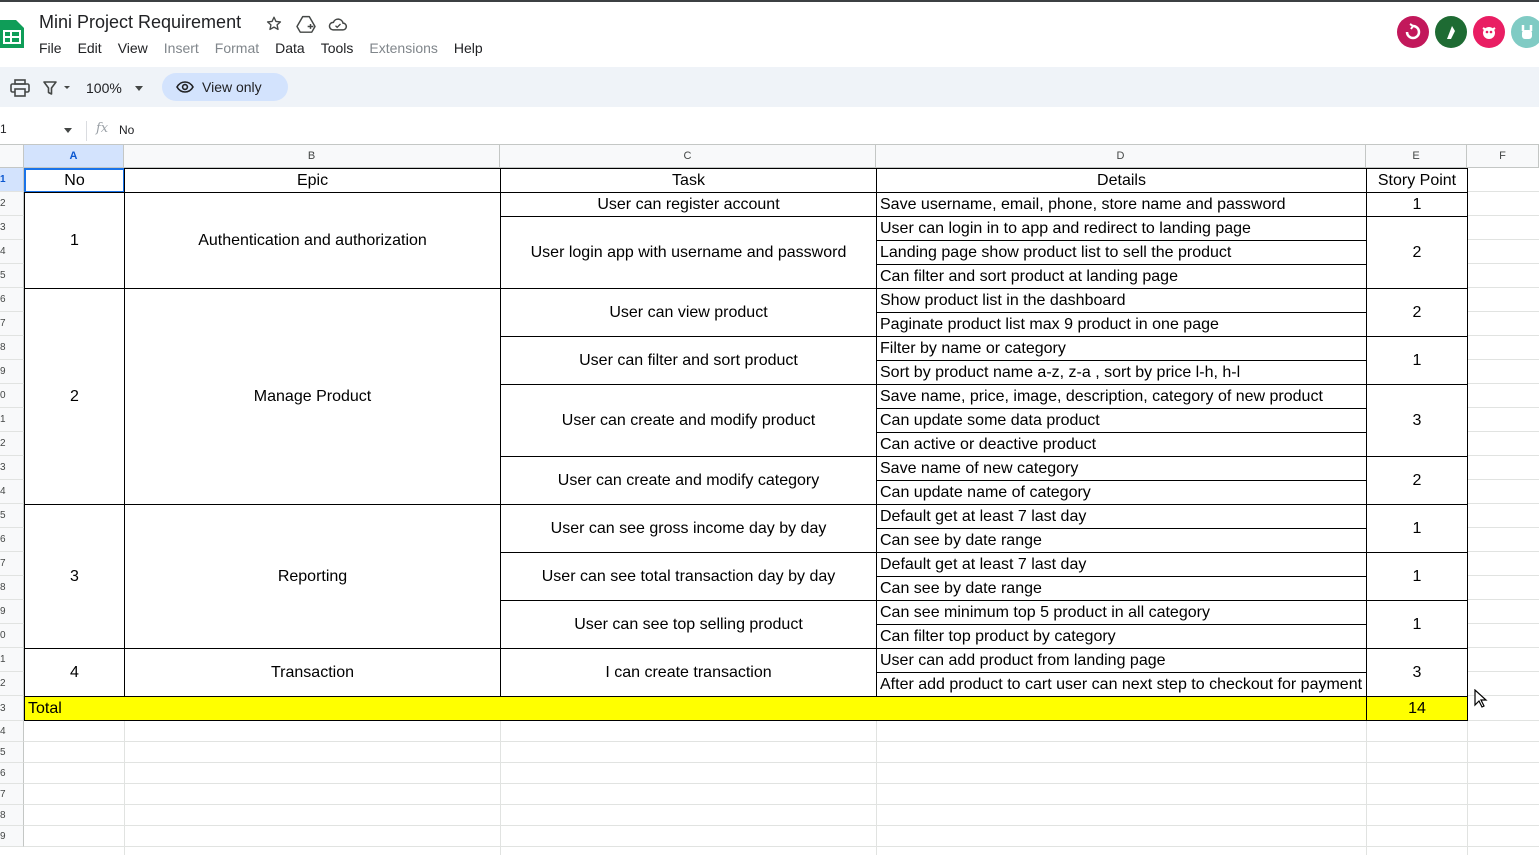 Image resolution: width=1539 pixels, height=855 pixels. Describe the element at coordinates (74, 672) in the screenshot. I see `epic-no-cell: 4` at that location.